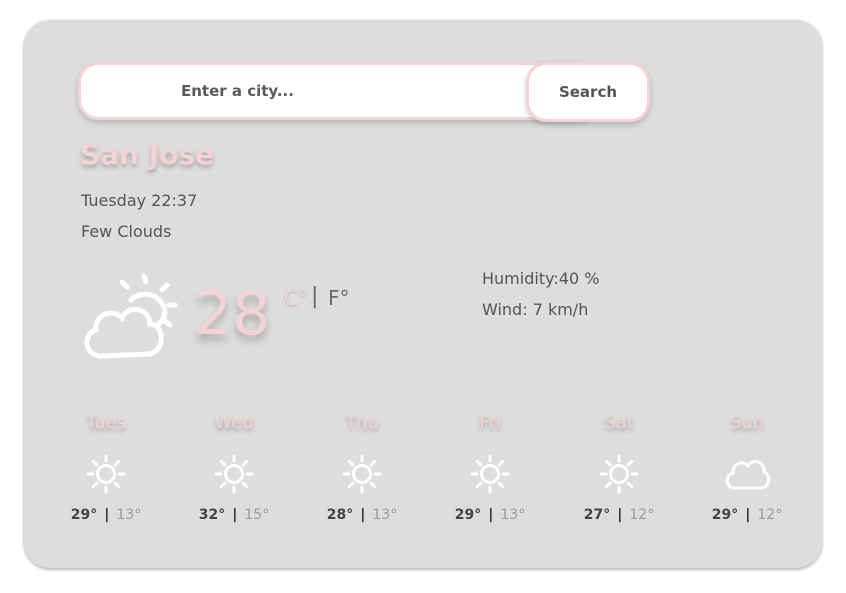  Describe the element at coordinates (106, 422) in the screenshot. I see `forecast-day-name: Tues` at that location.